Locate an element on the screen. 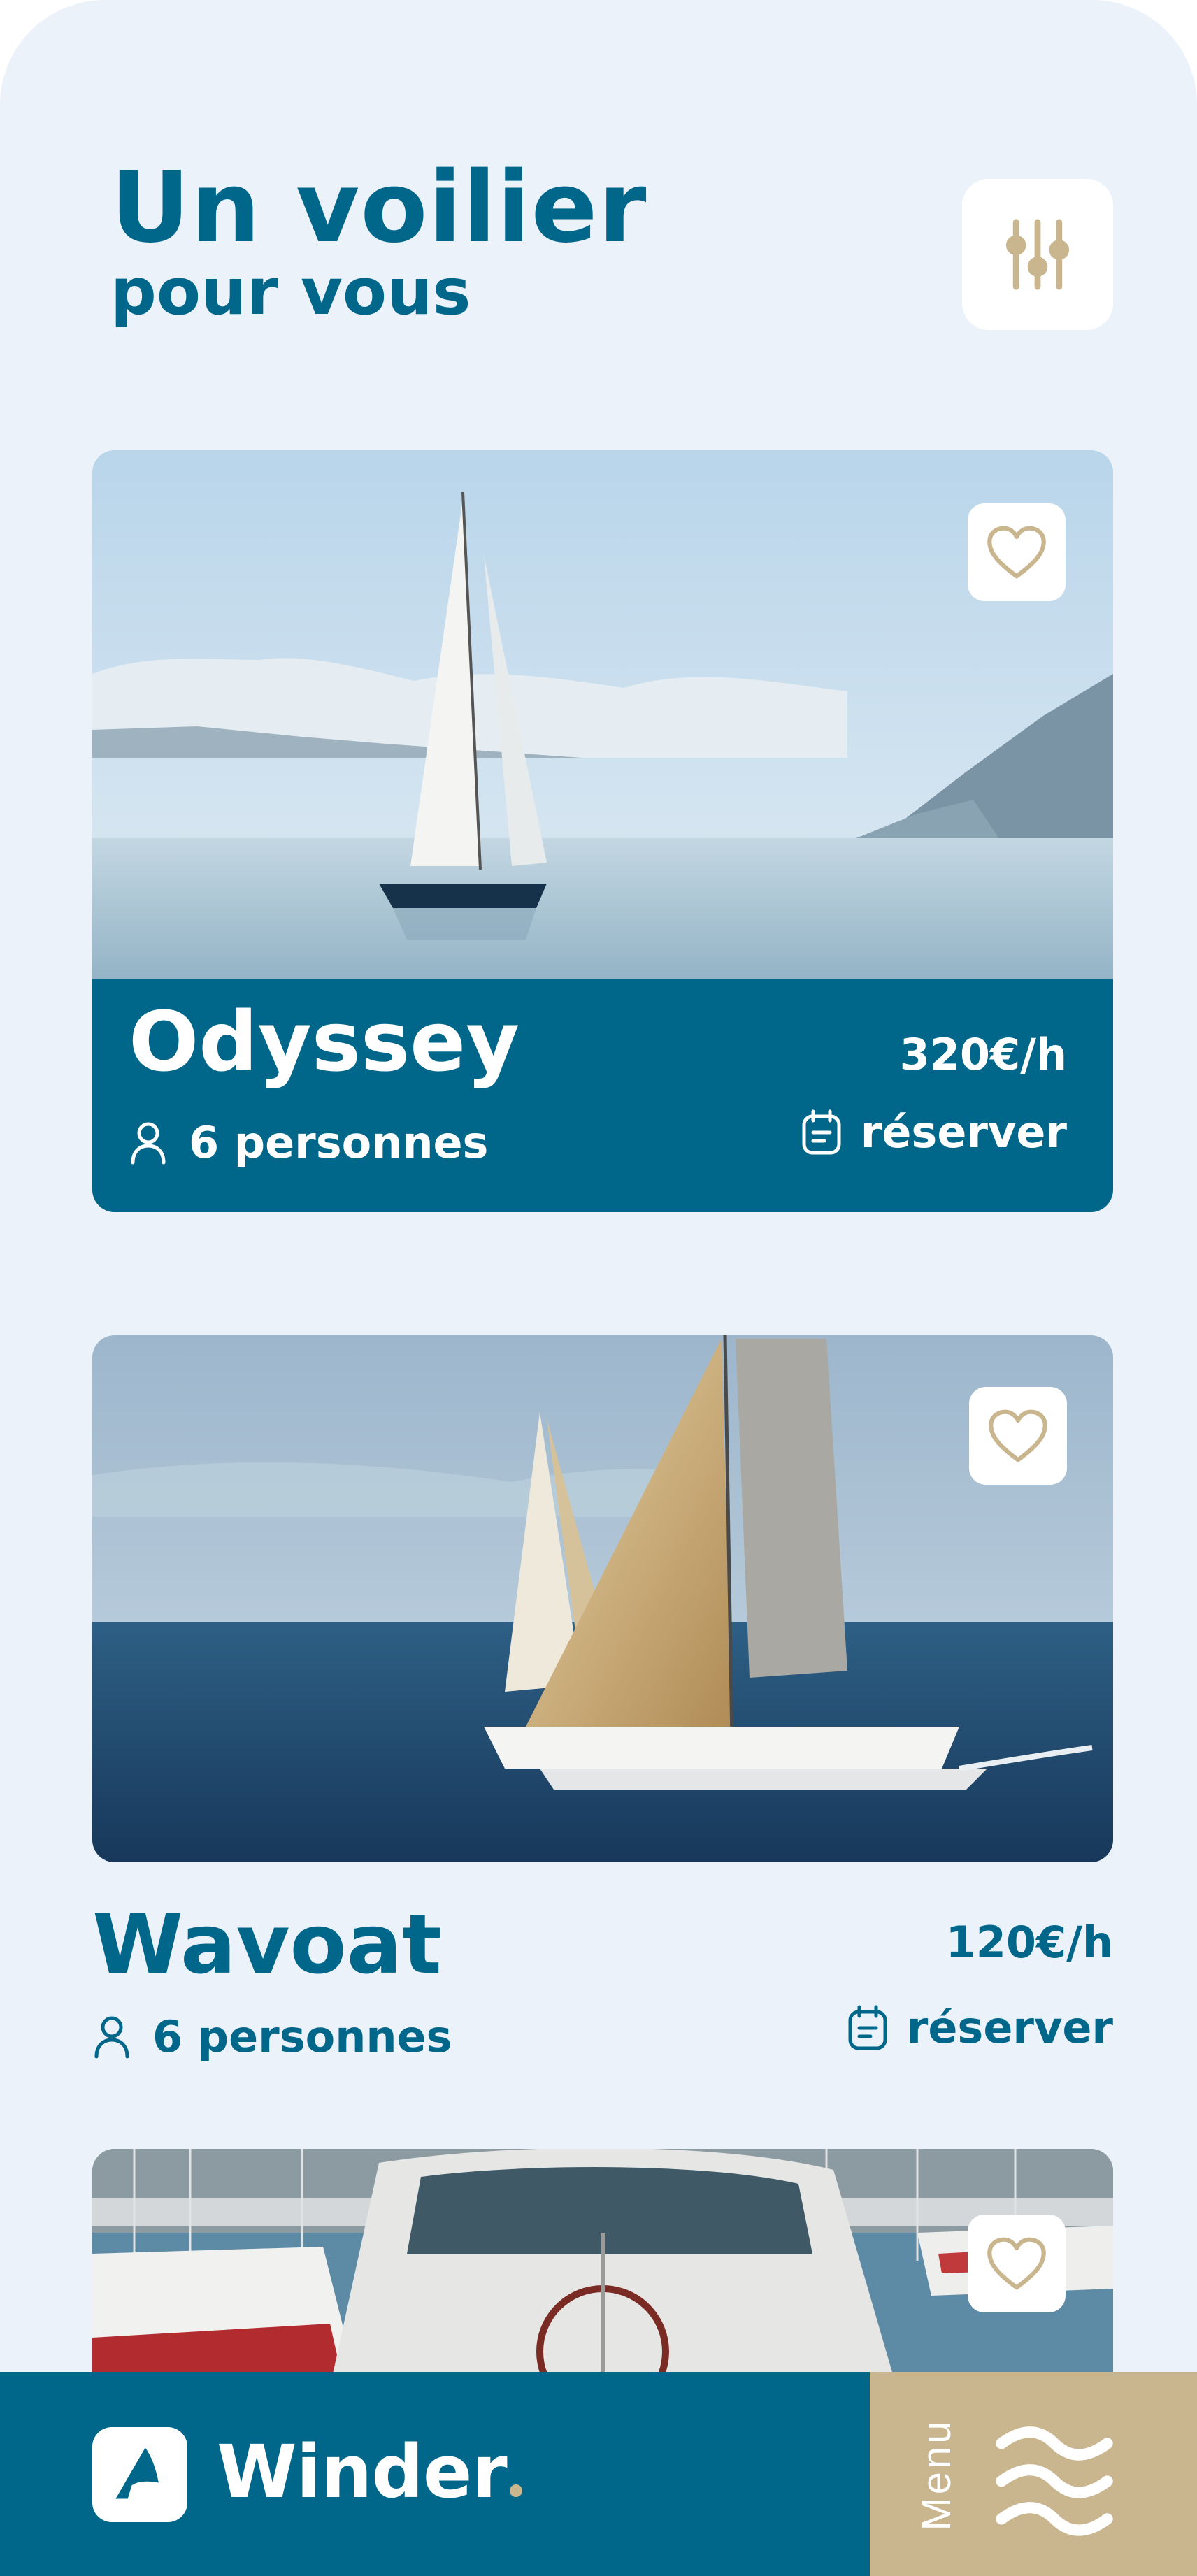 Image resolution: width=1197 pixels, height=2576 pixels. brand-dot is located at coordinates (515, 2490).